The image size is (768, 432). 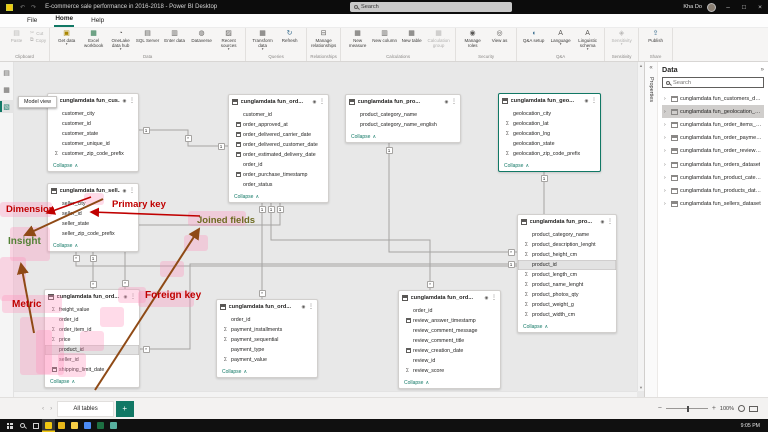 I want to click on tab-all-tables: All tables, so click(x=85, y=408).